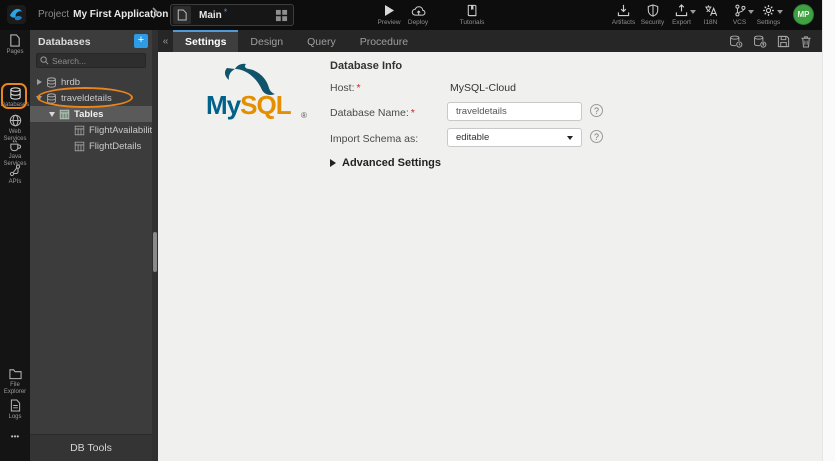  What do you see at coordinates (281, 15) in the screenshot?
I see `pages-grid-icon` at bounding box center [281, 15].